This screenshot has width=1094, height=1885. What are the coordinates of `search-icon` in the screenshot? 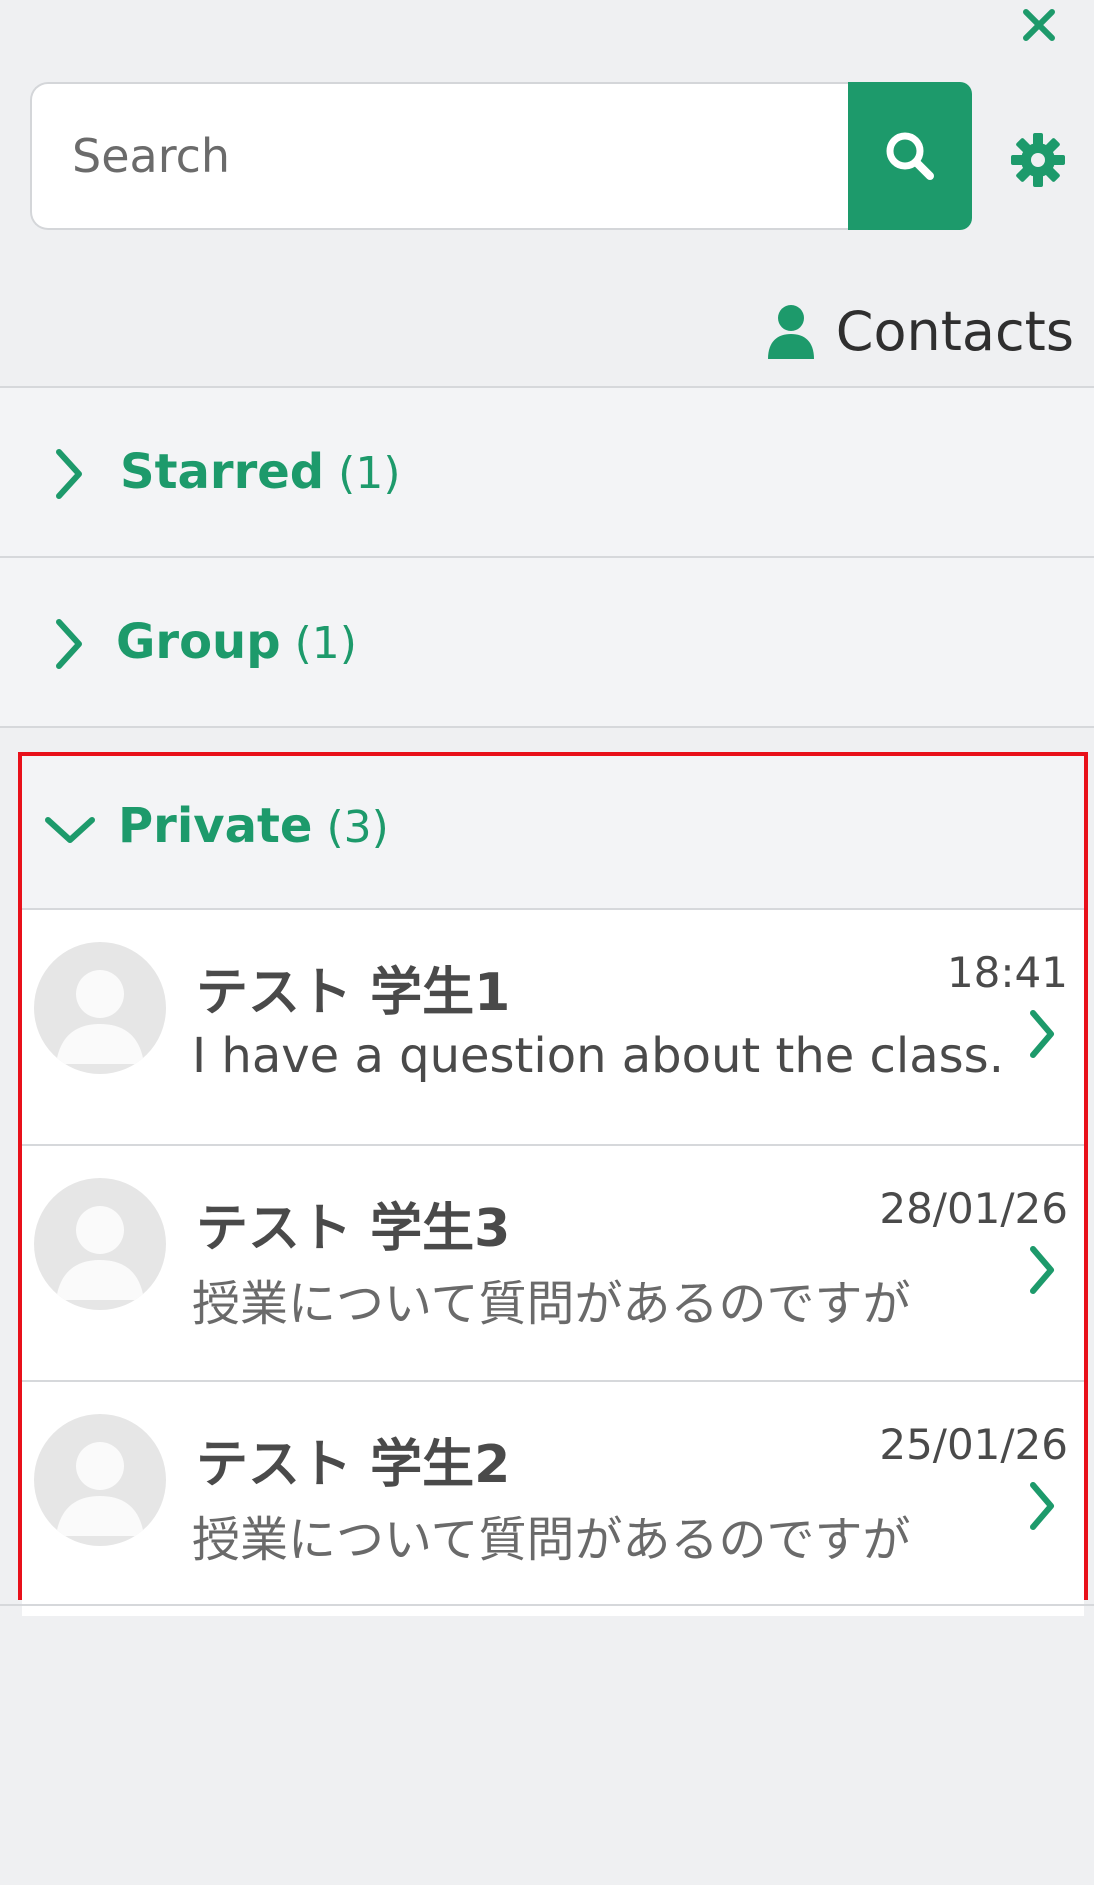 It's located at (910, 156).